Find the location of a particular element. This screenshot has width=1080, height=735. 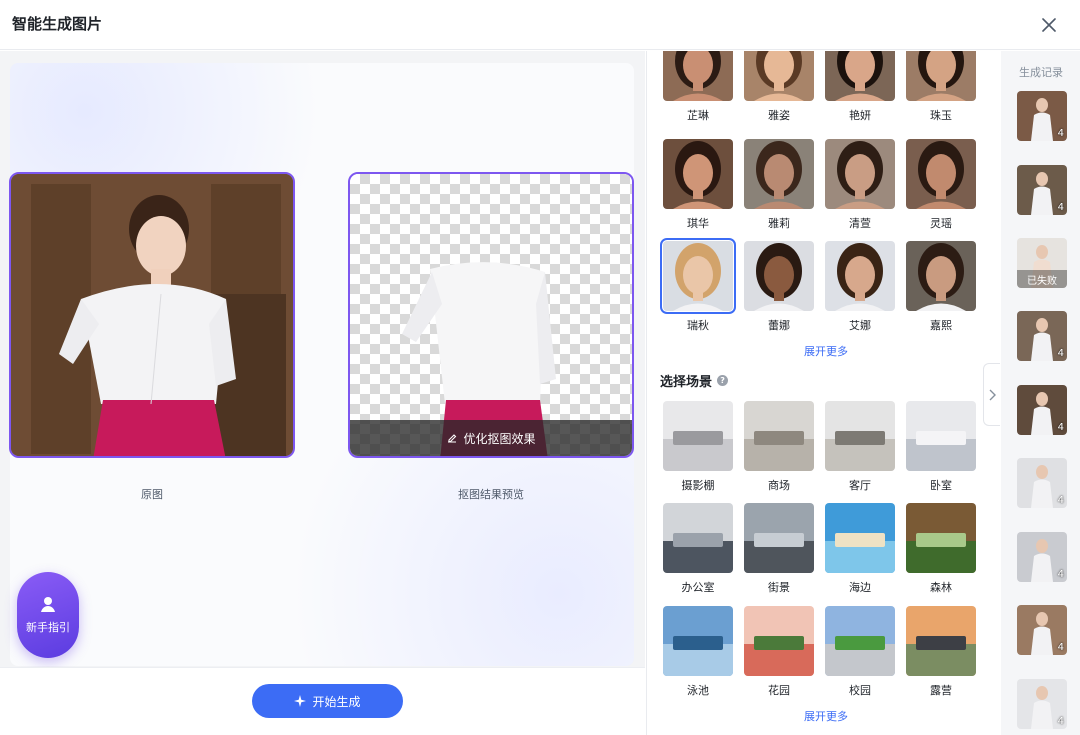

scene-name: 花园 is located at coordinates (779, 690).